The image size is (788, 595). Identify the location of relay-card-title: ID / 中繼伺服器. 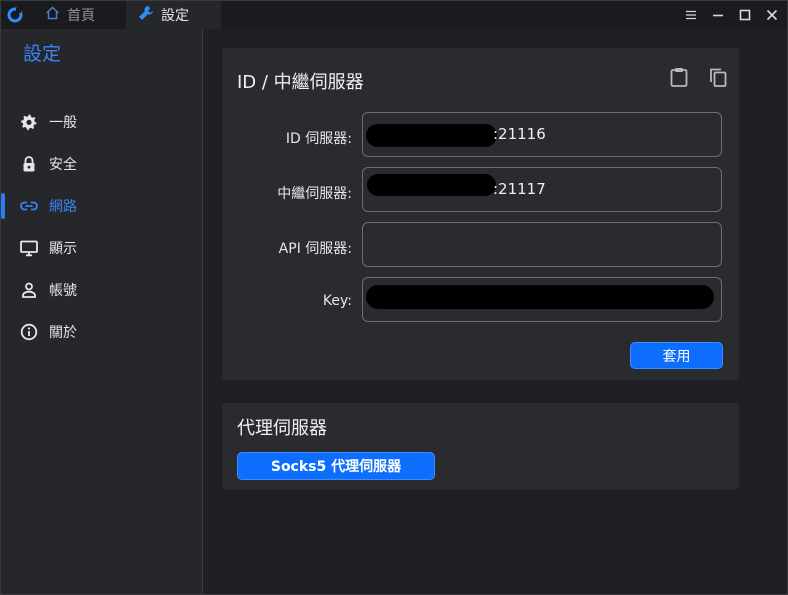
(300, 82).